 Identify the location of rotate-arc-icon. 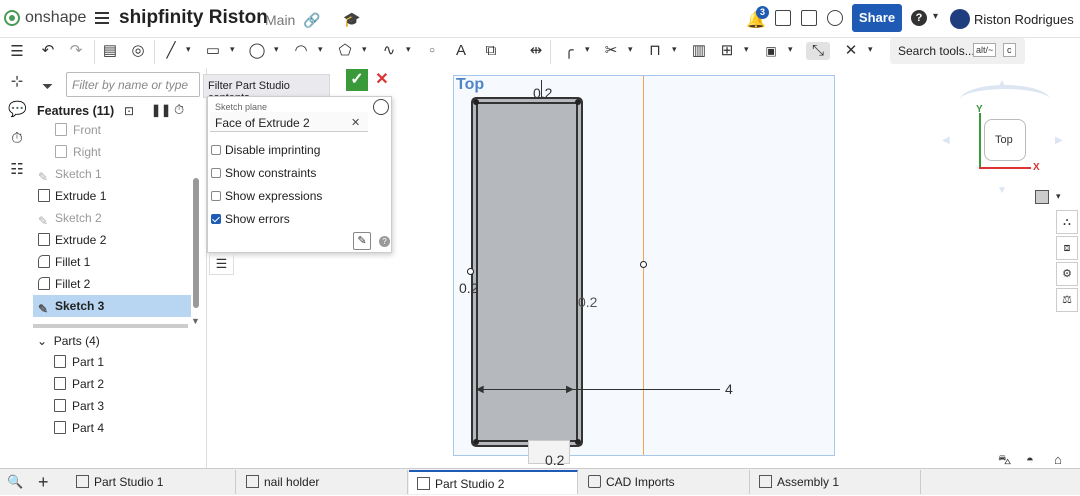
(1005, 100).